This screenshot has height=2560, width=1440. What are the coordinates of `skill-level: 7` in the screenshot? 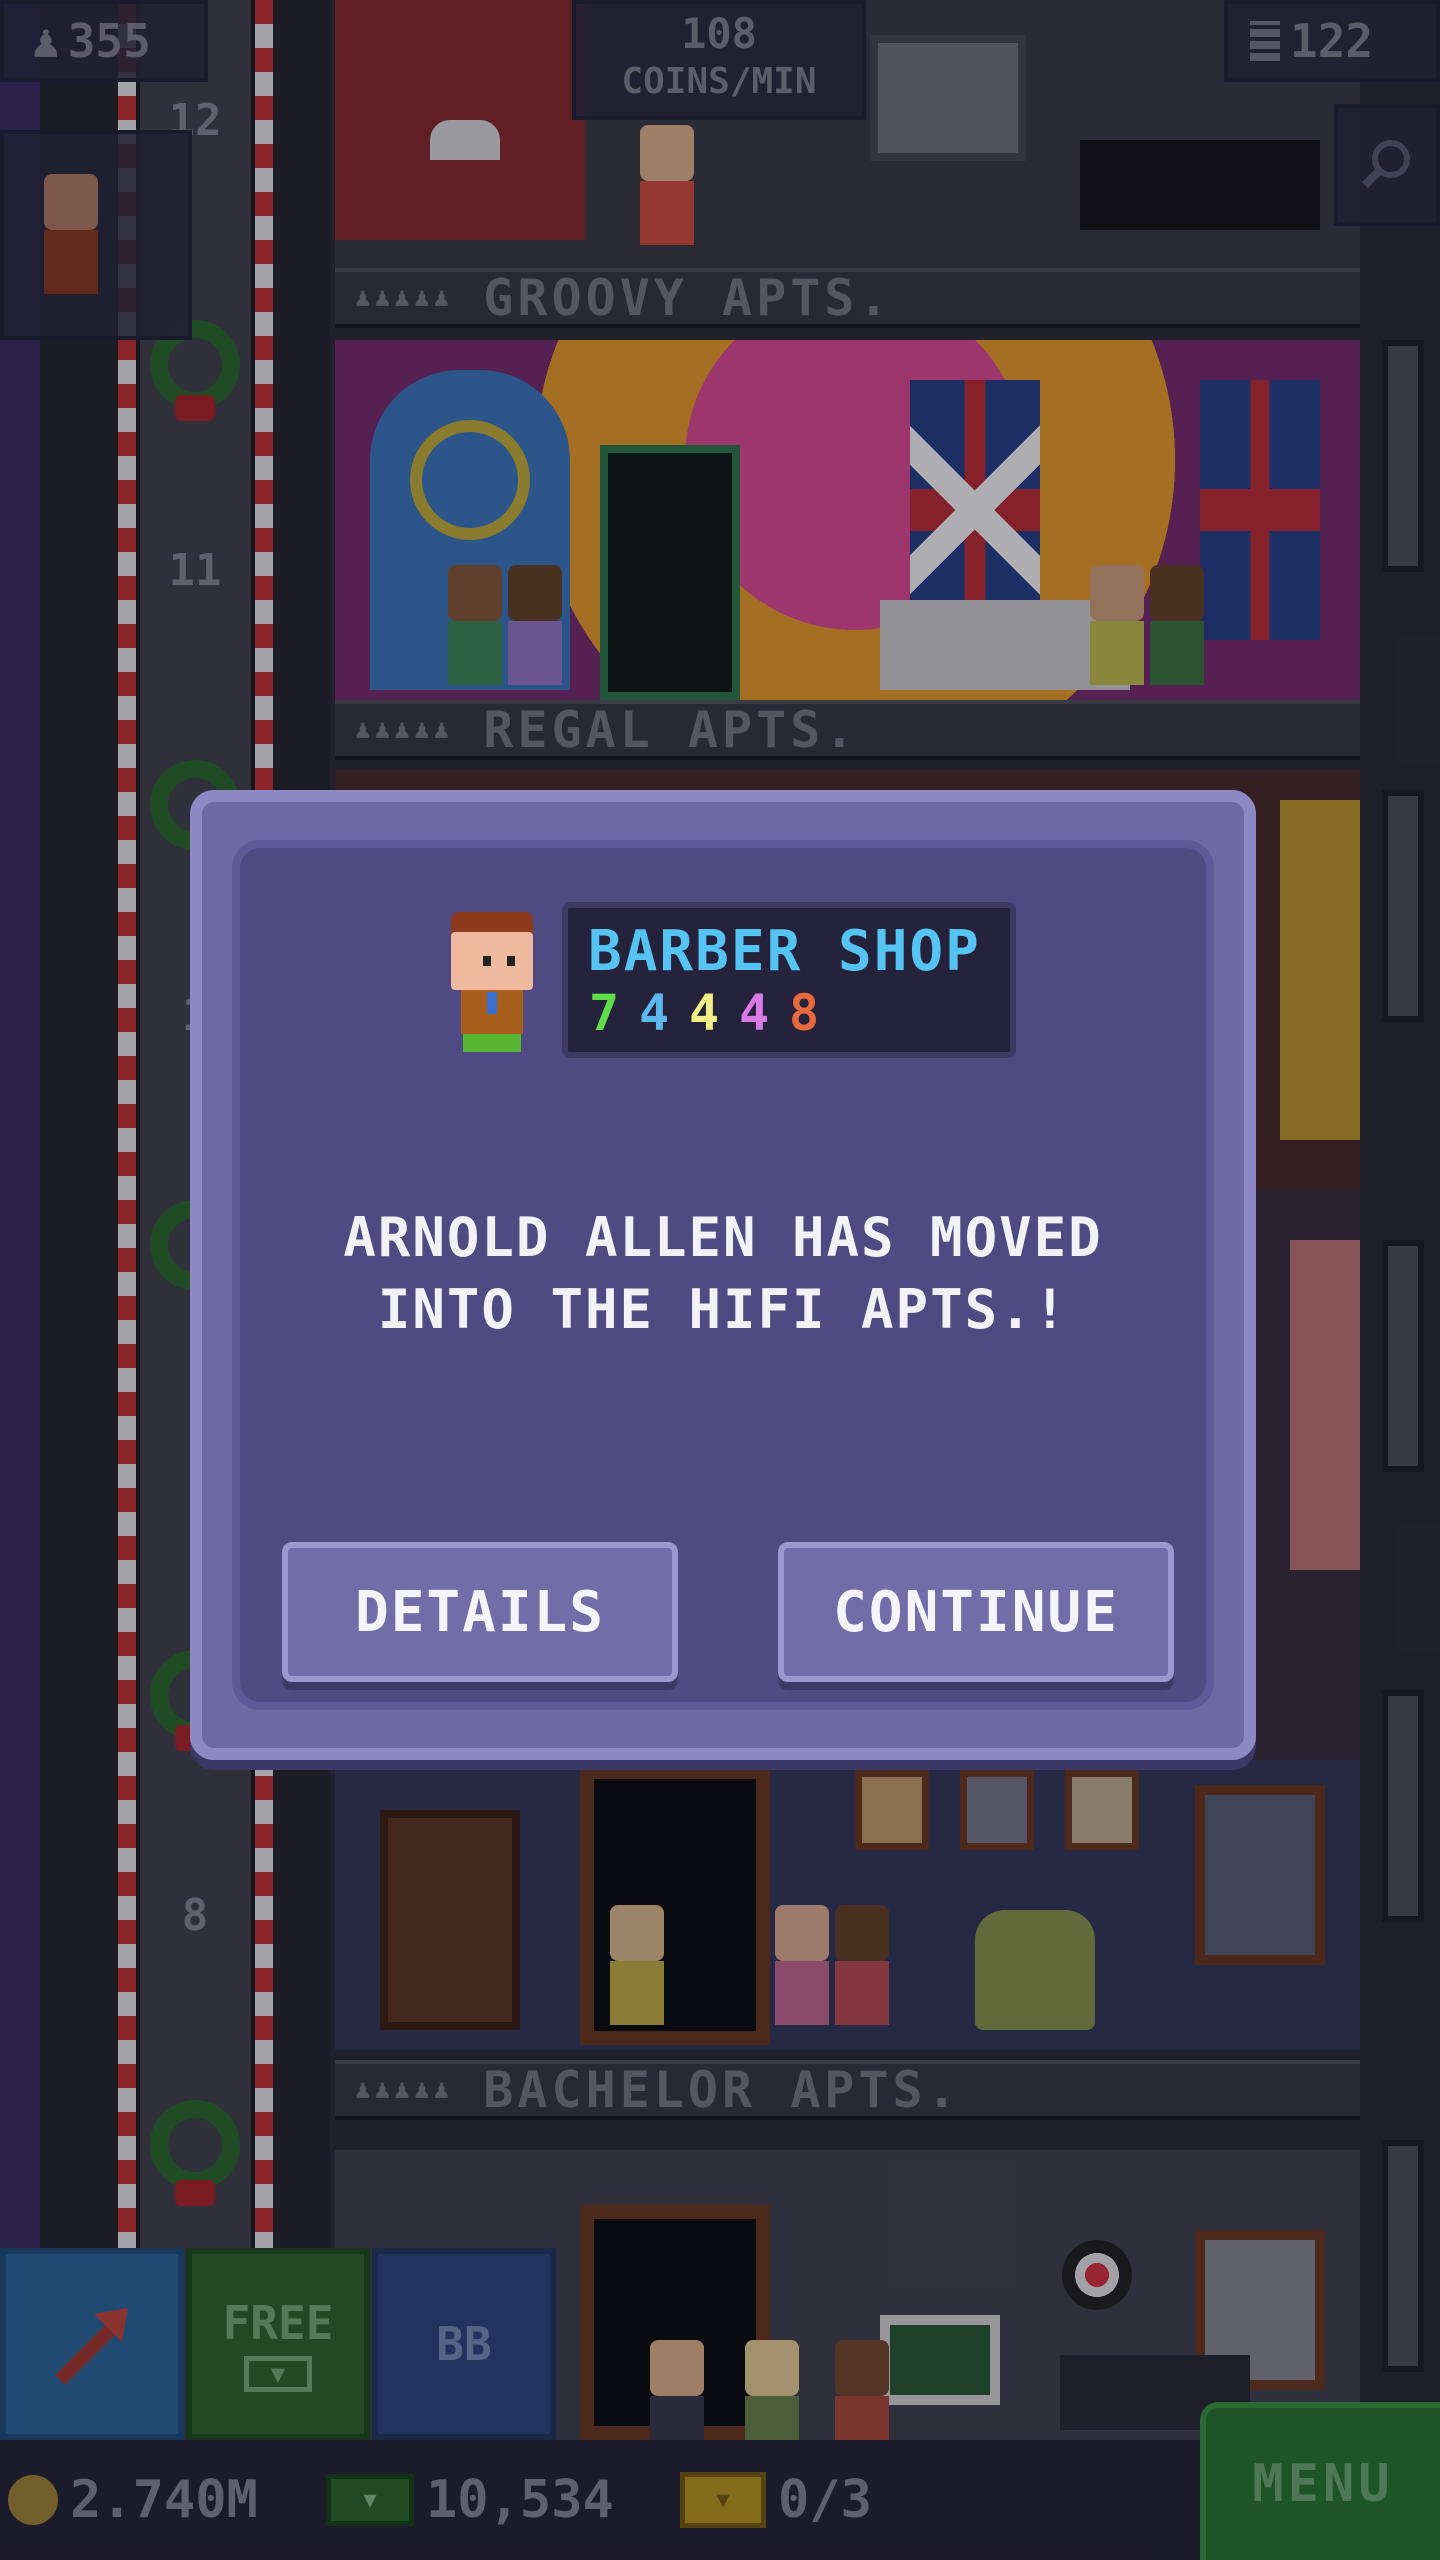 It's located at (604, 1013).